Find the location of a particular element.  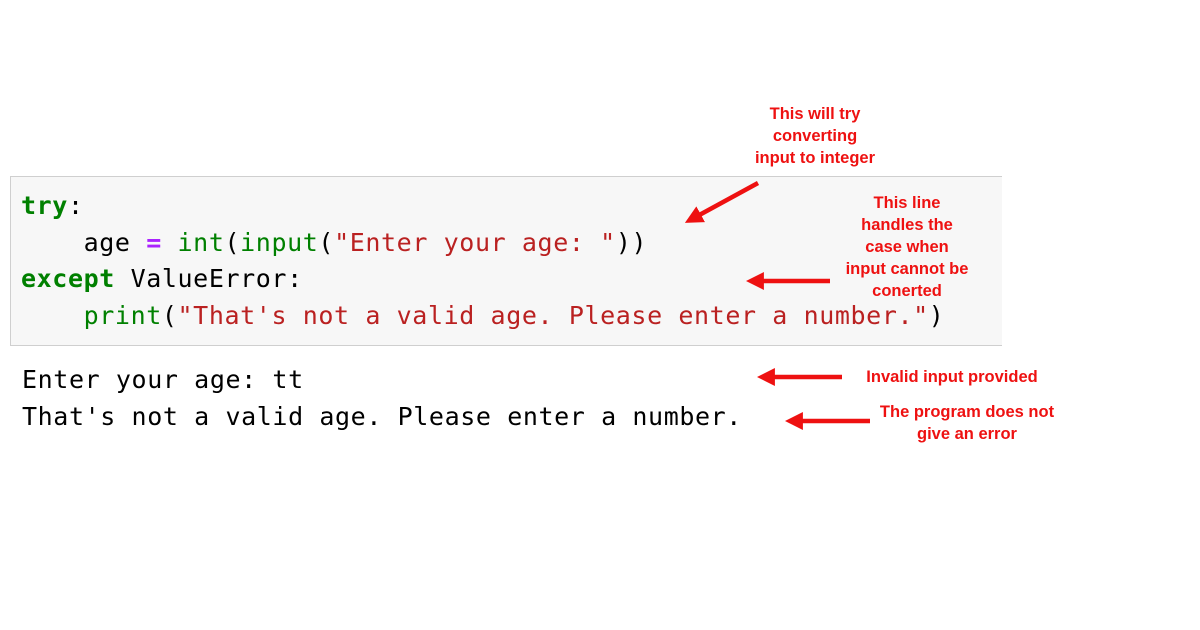

annotation-arrows is located at coordinates (777, 305).